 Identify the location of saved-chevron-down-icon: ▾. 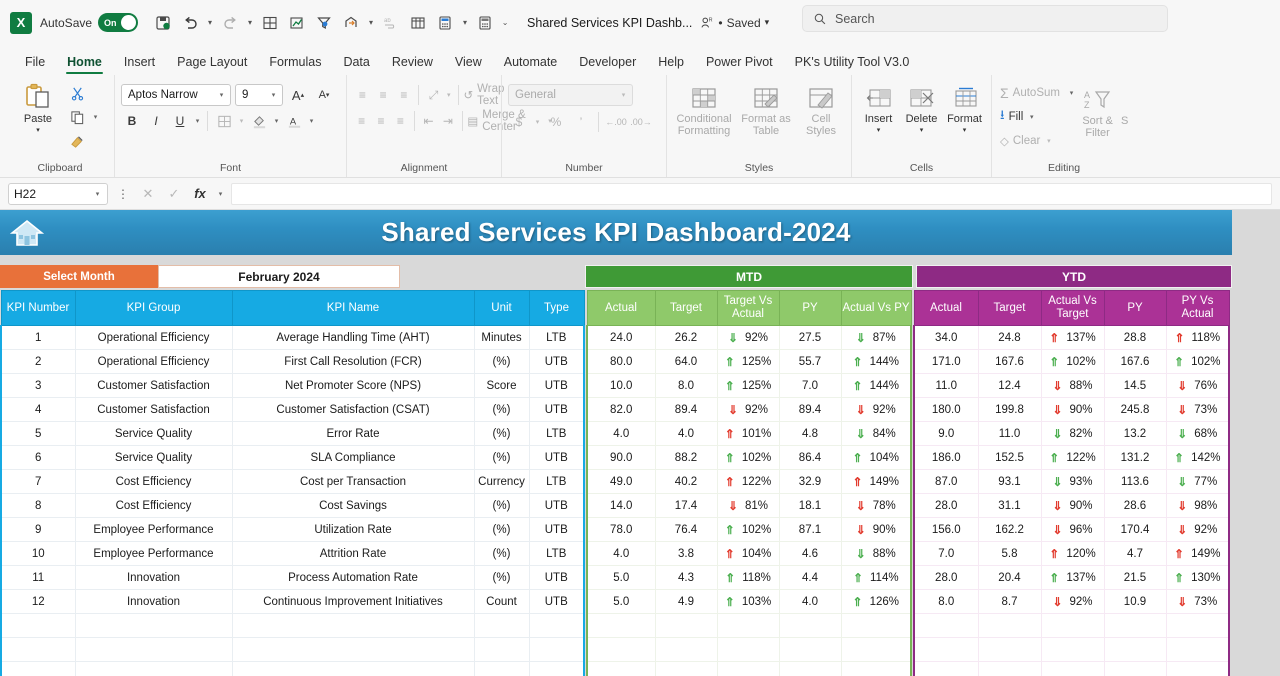
(767, 22).